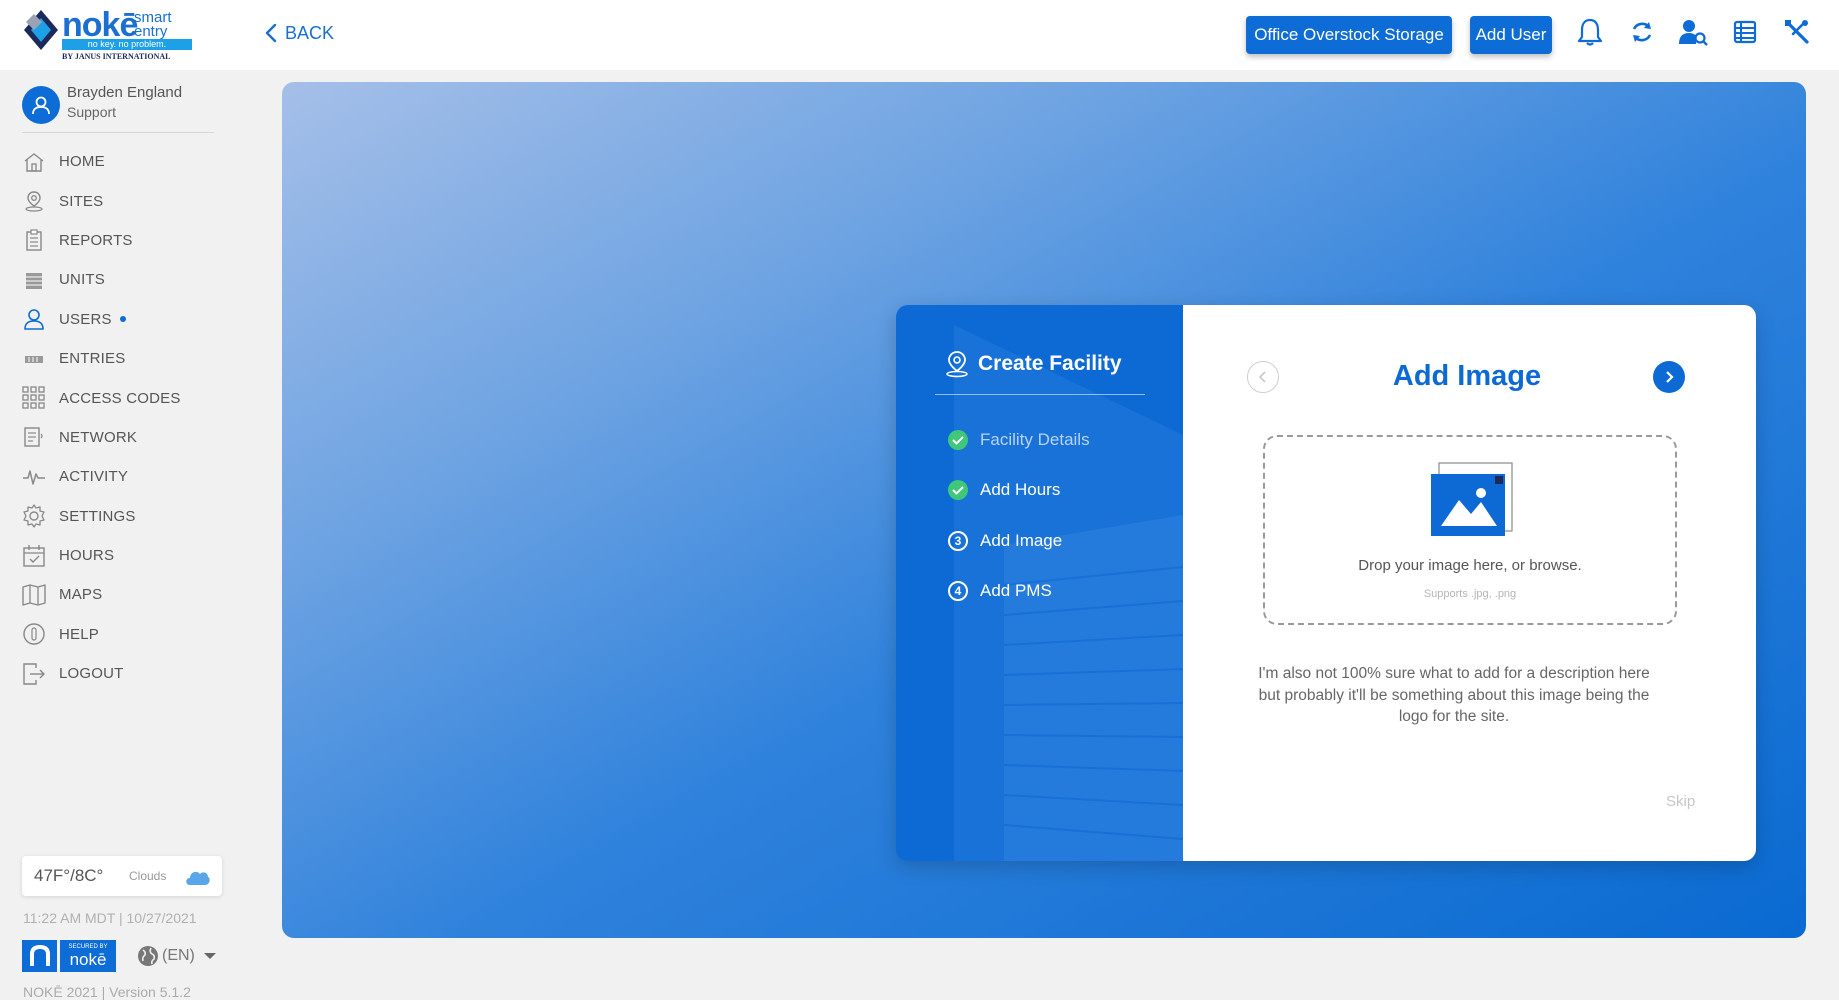  What do you see at coordinates (127, 594) in the screenshot?
I see `sidebar-item-maps: MAPS` at bounding box center [127, 594].